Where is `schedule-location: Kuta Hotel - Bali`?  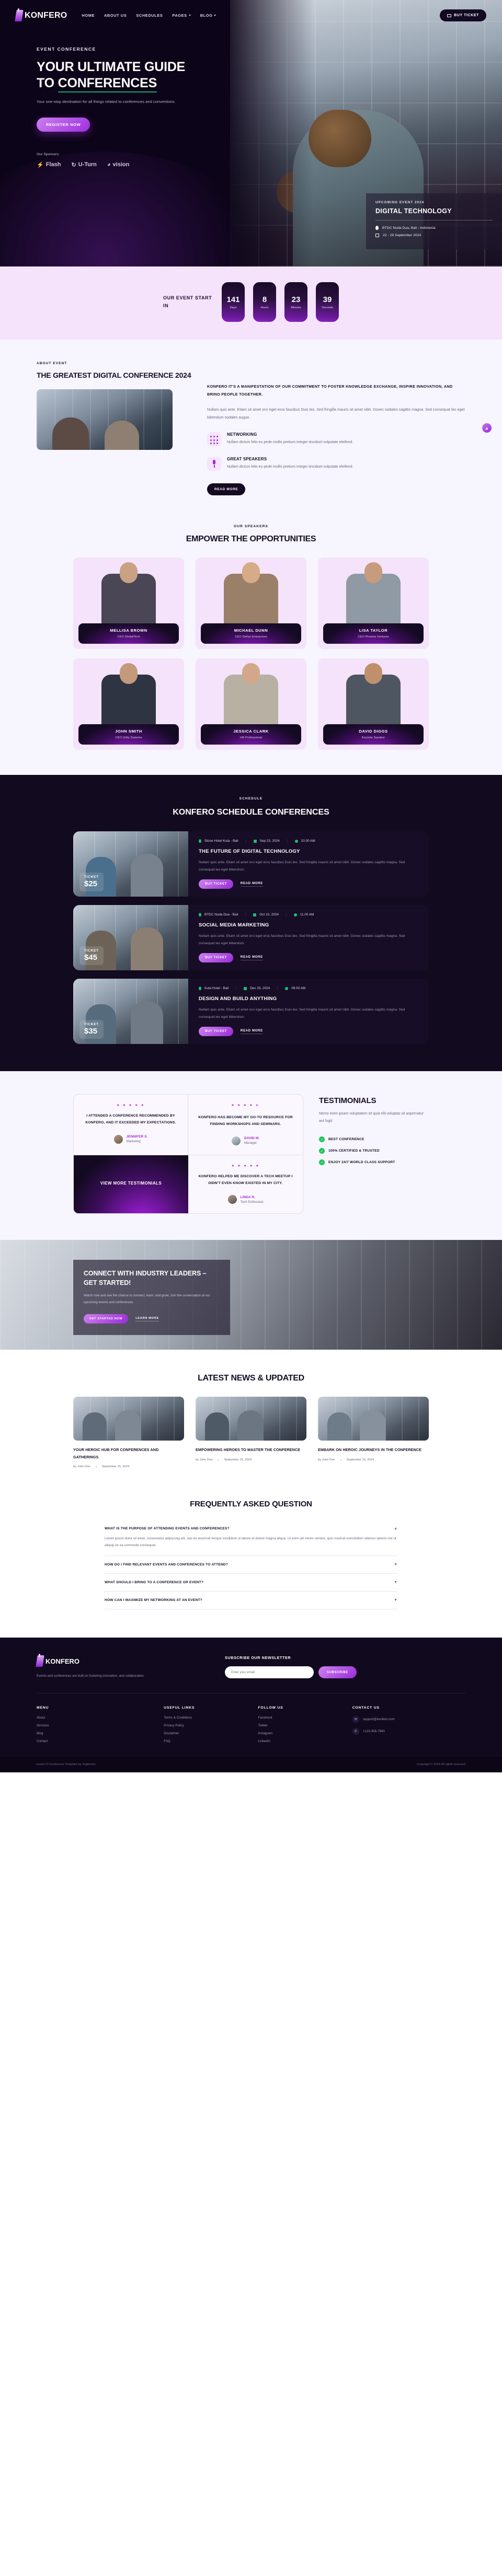
schedule-location: Kuta Hotel - Bali is located at coordinates (218, 988).